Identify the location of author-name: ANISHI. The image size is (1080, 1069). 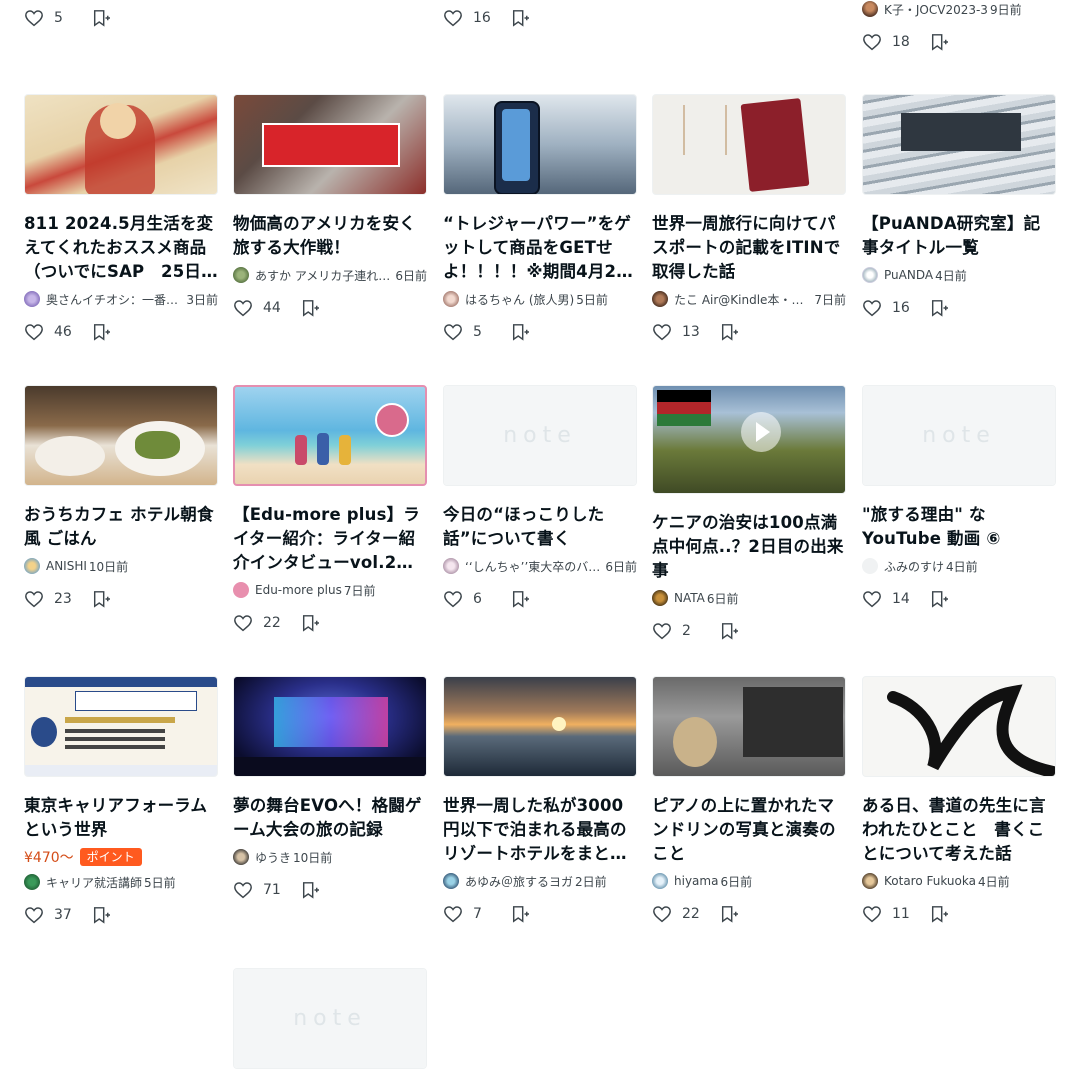
(66, 566).